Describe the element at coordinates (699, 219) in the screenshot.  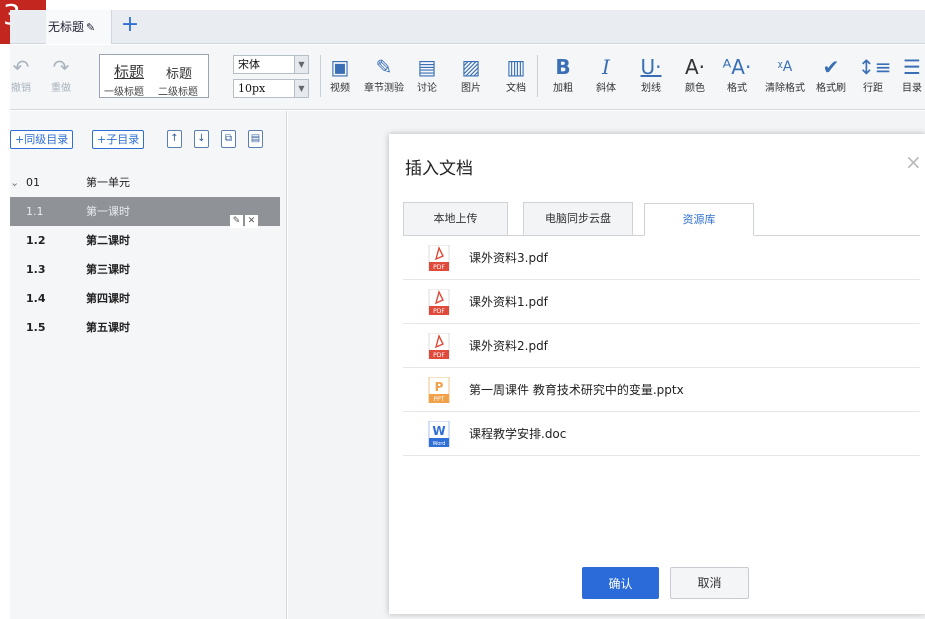
I see `tab-resource-library: 资源库` at that location.